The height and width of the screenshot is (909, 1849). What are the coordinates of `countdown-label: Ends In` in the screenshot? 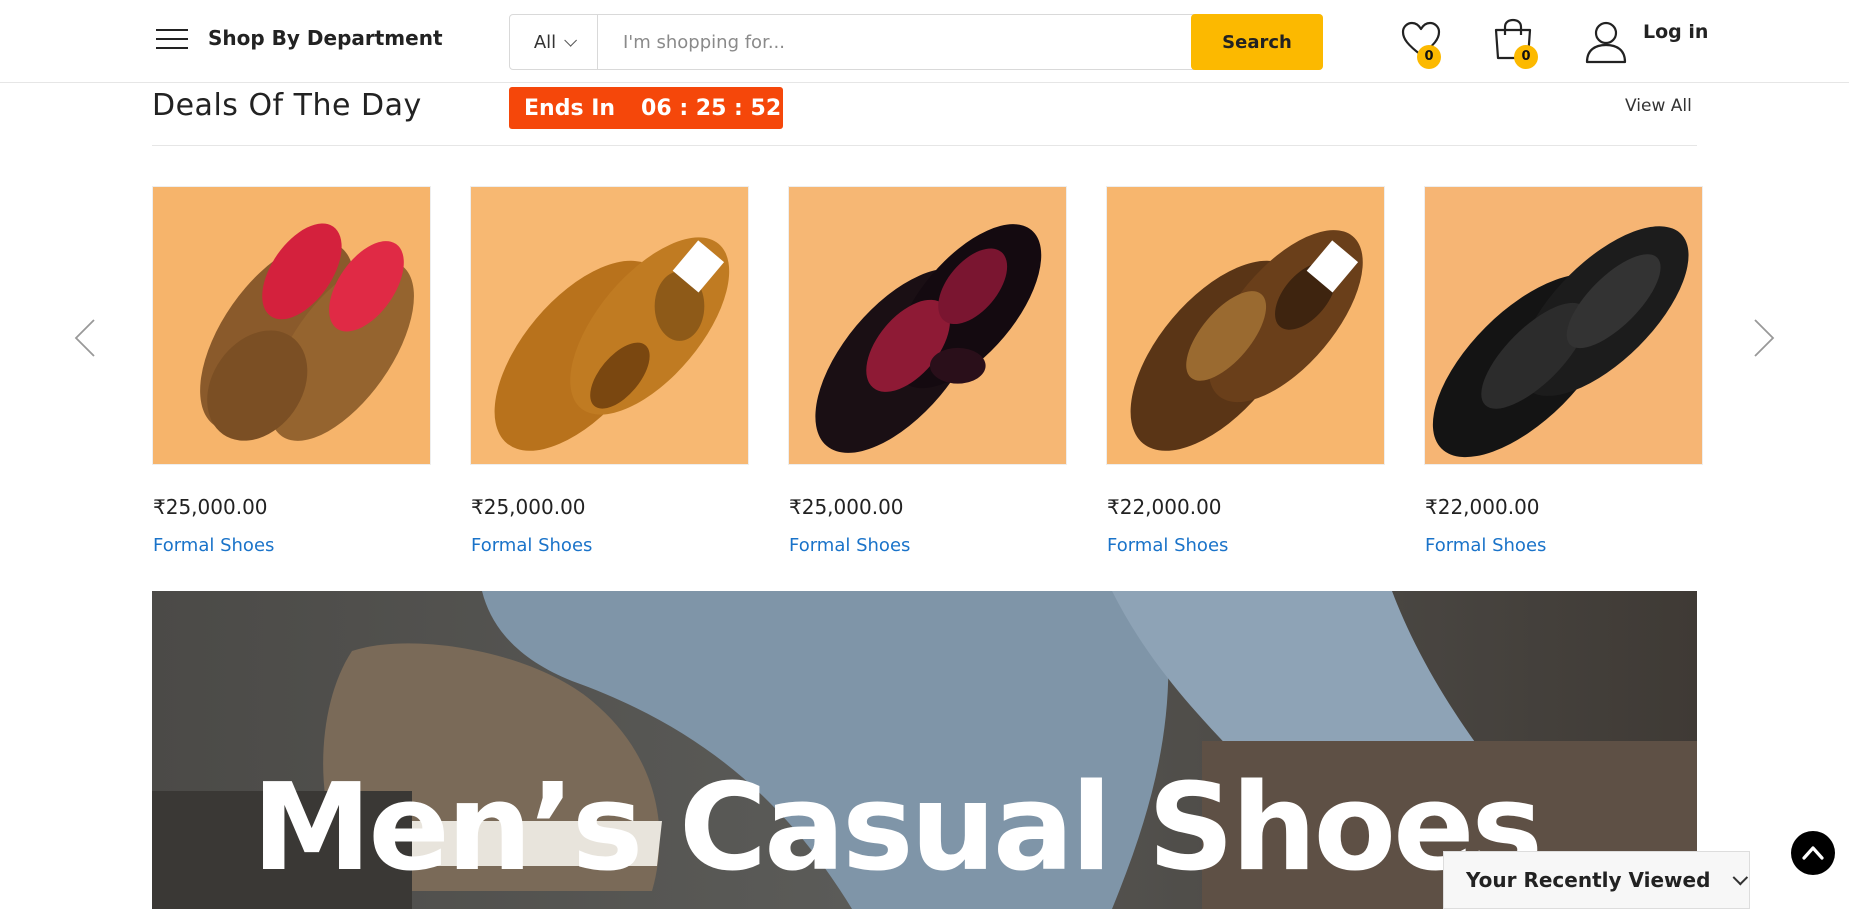 It's located at (570, 108).